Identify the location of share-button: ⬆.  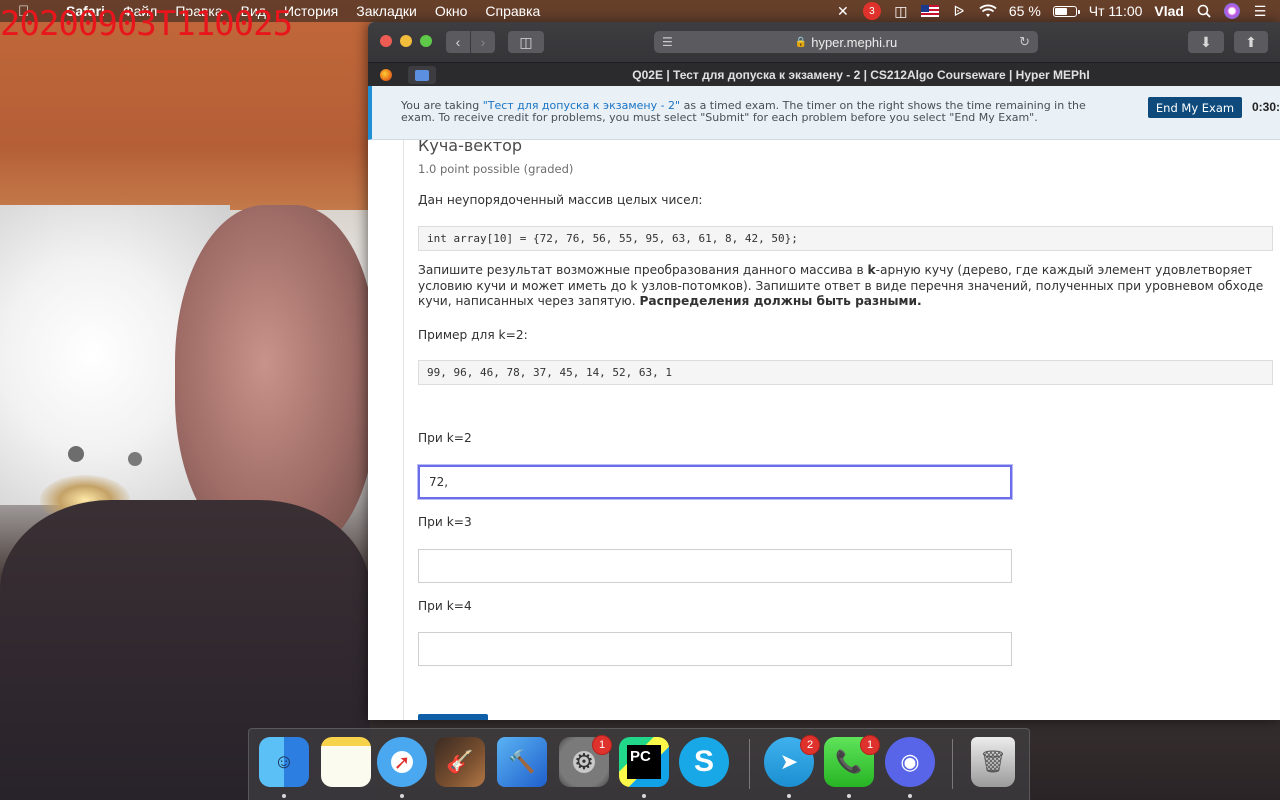
(1251, 42).